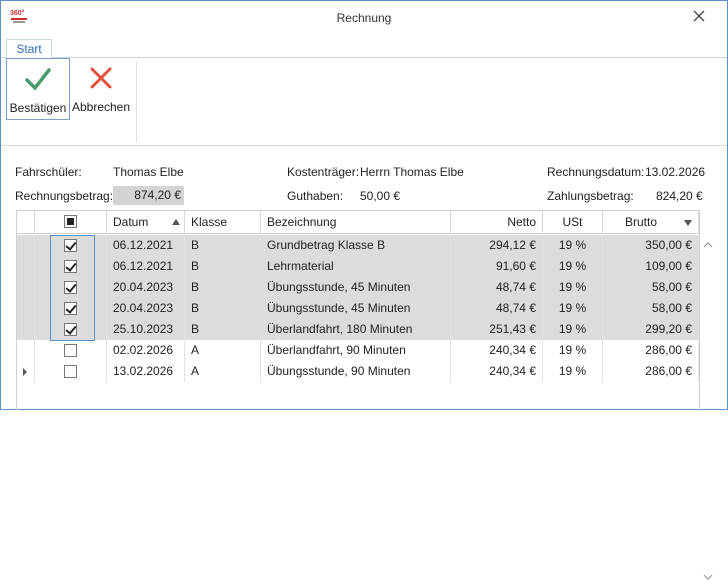 The image size is (728, 585). Describe the element at coordinates (148, 172) in the screenshot. I see `student-value: Thomas Elbe` at that location.